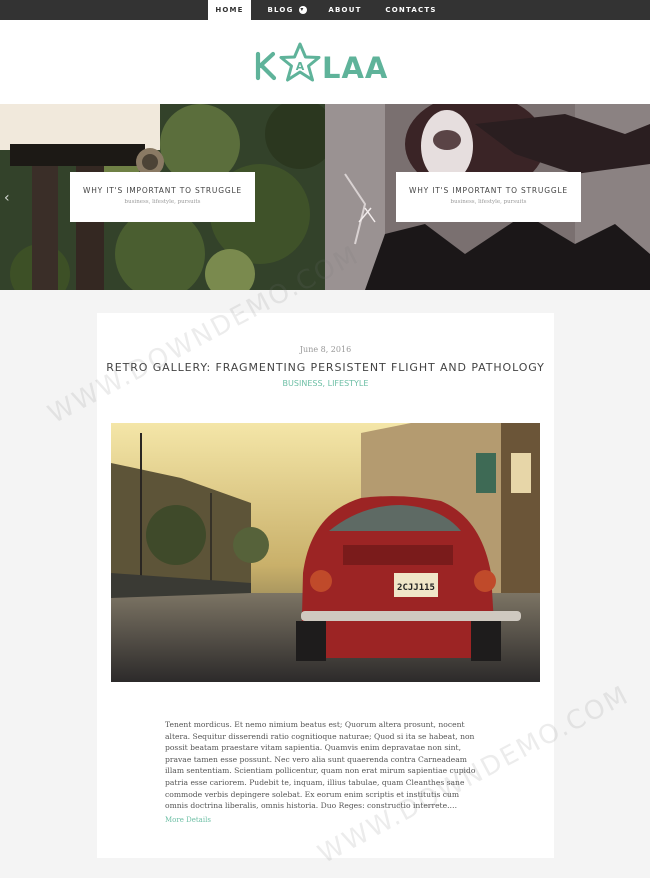 The width and height of the screenshot is (650, 878). I want to click on nav-contacts: CONTACTS, so click(411, 10).